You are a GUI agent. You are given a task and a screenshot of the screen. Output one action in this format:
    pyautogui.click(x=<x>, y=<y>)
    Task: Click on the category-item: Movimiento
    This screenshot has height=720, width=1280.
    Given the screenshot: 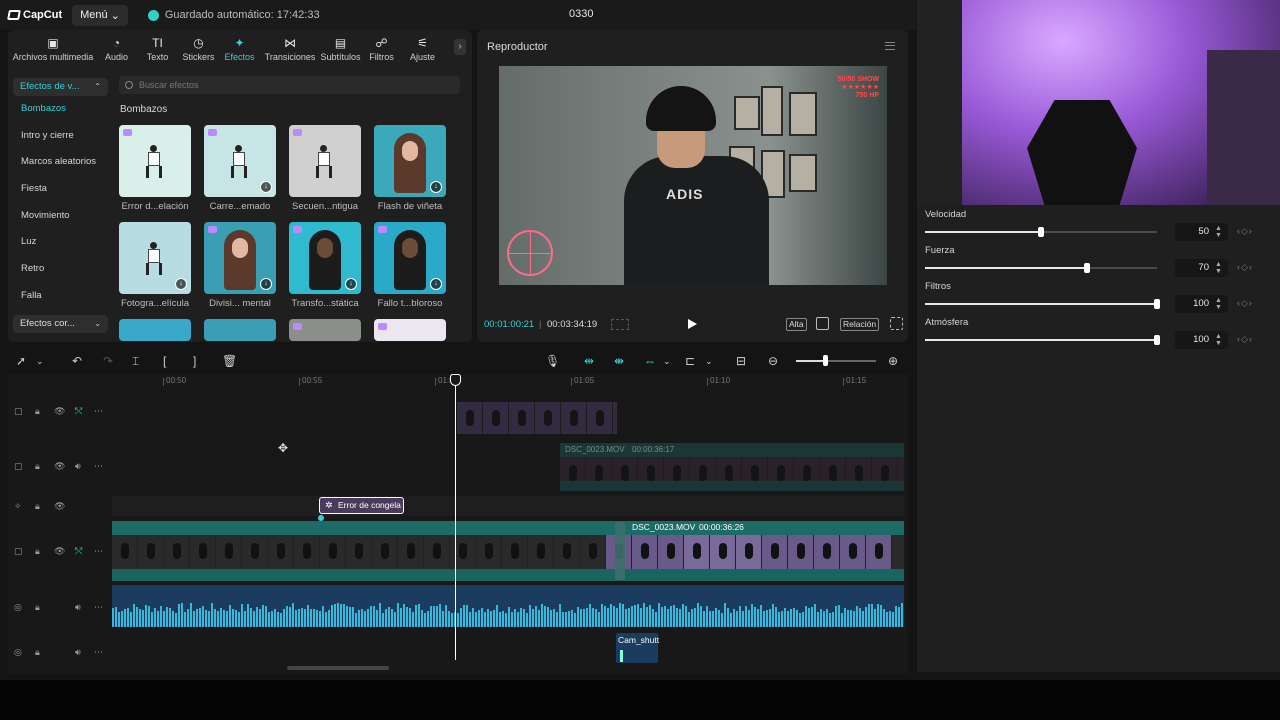 What is the action you would take?
    pyautogui.click(x=60, y=216)
    